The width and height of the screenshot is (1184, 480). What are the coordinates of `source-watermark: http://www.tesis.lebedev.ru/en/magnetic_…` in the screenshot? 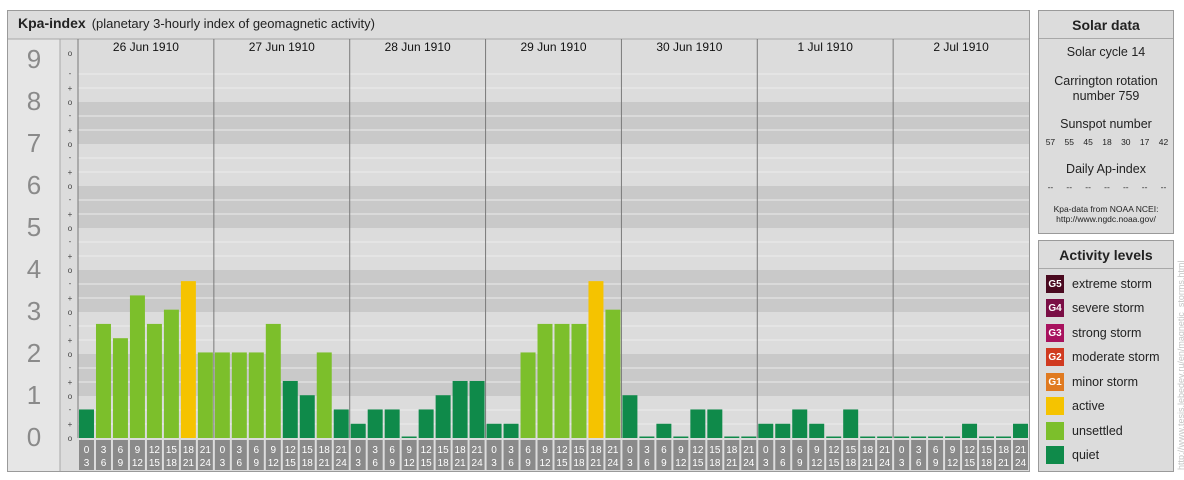 It's located at (1180, 365).